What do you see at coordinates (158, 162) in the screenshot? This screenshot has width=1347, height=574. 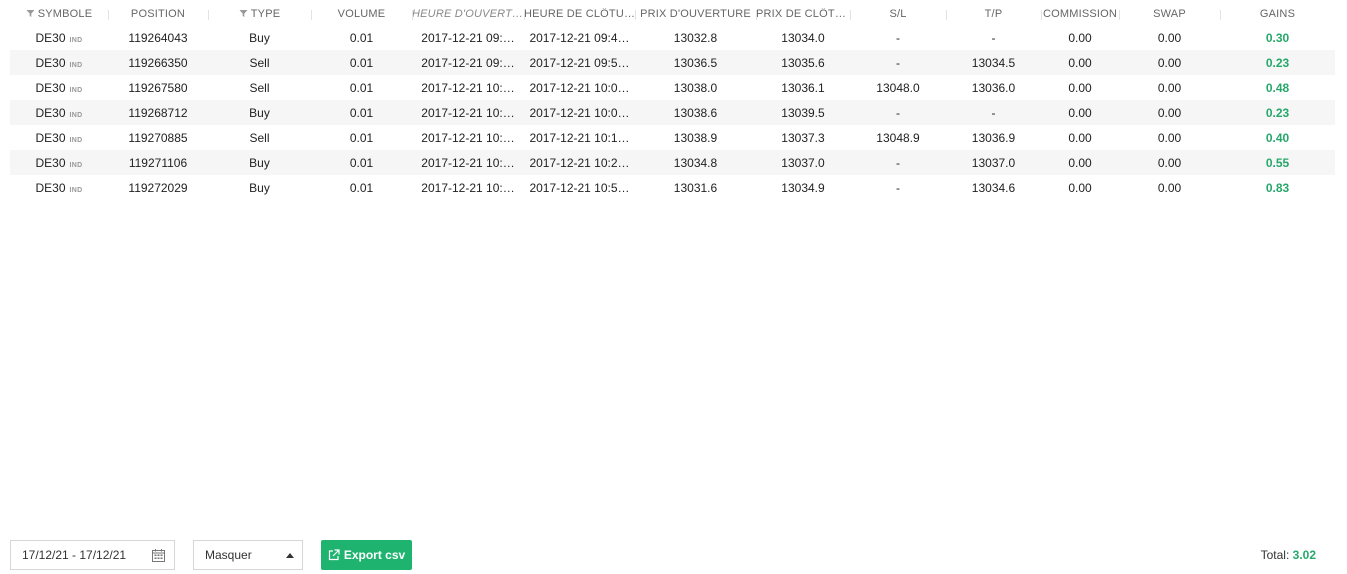 I see `cell-position: 119271106` at bounding box center [158, 162].